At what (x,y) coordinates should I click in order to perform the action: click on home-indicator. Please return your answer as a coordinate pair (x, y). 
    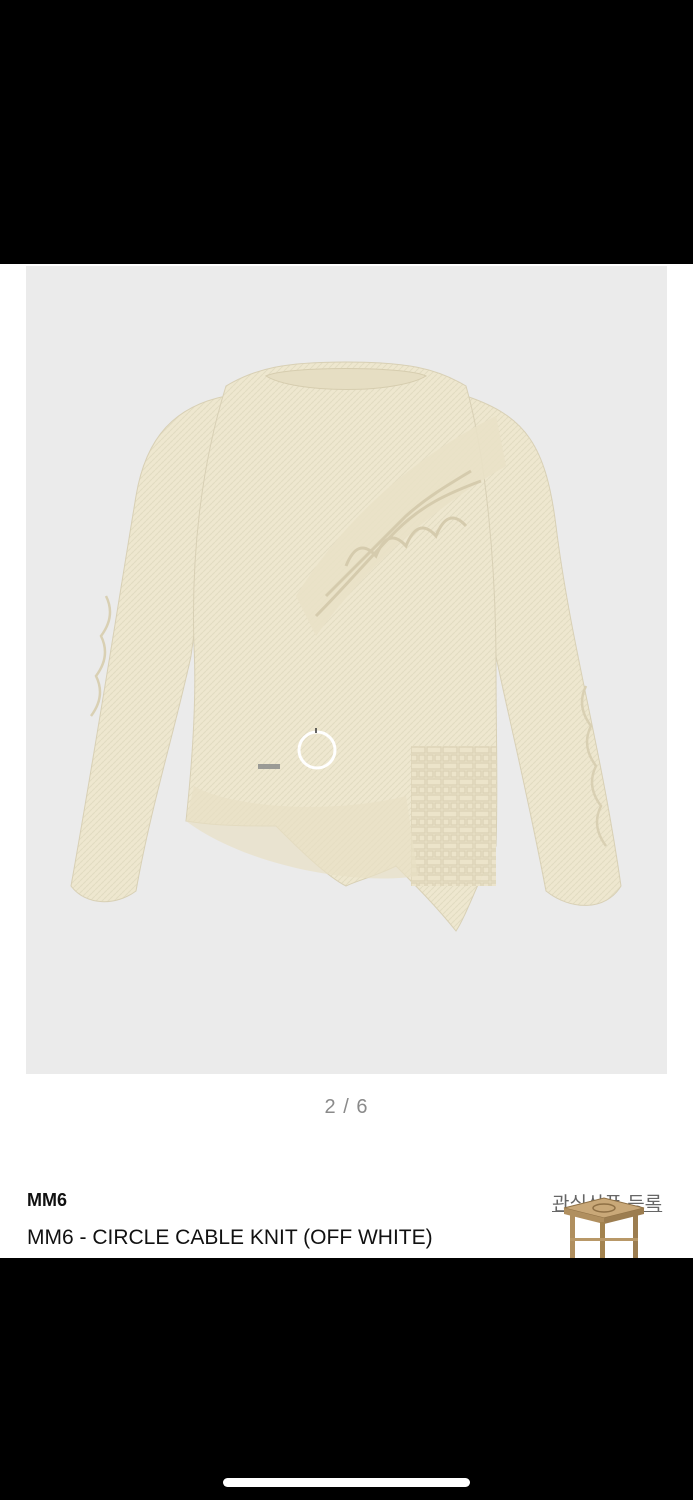
    Looking at the image, I should click on (346, 1482).